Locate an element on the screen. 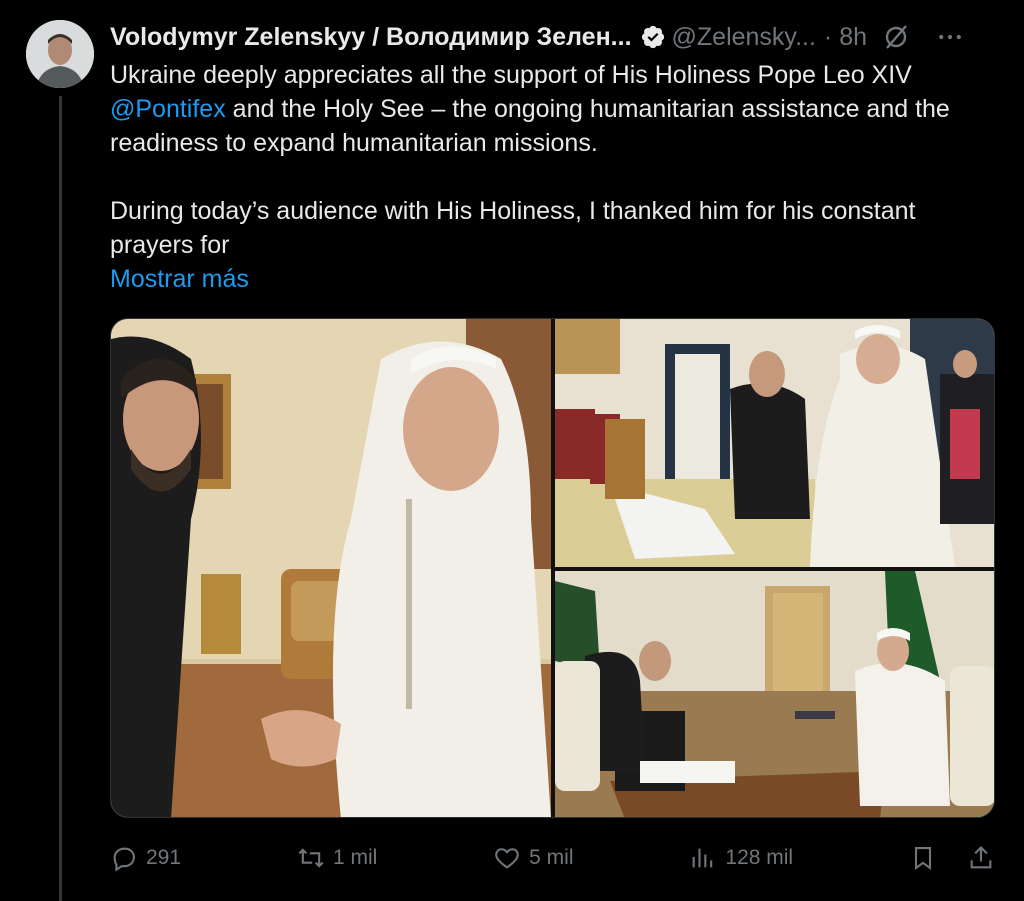 The height and width of the screenshot is (901, 1024). photo-meeting-standing is located at coordinates (774, 443).